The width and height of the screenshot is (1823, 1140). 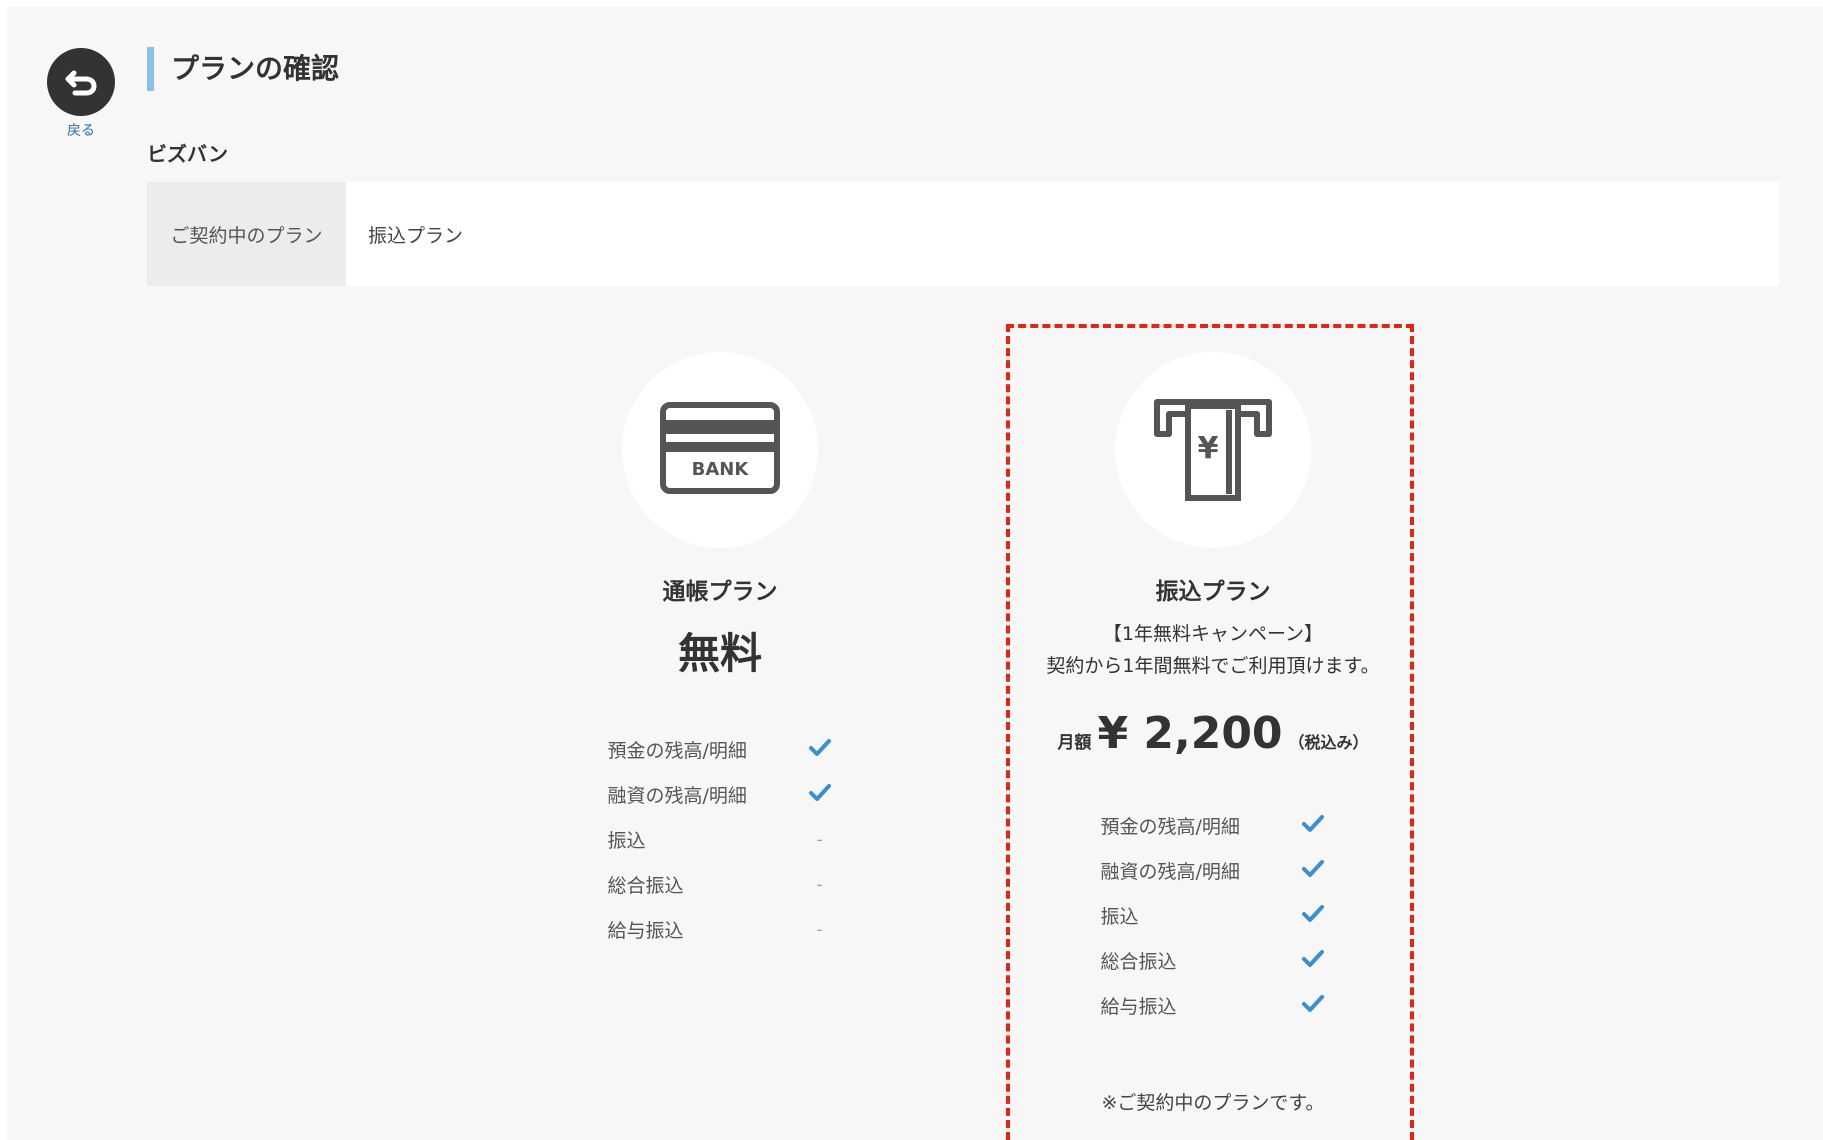 What do you see at coordinates (1074, 743) in the screenshot?
I see `price-prefix: 月額` at bounding box center [1074, 743].